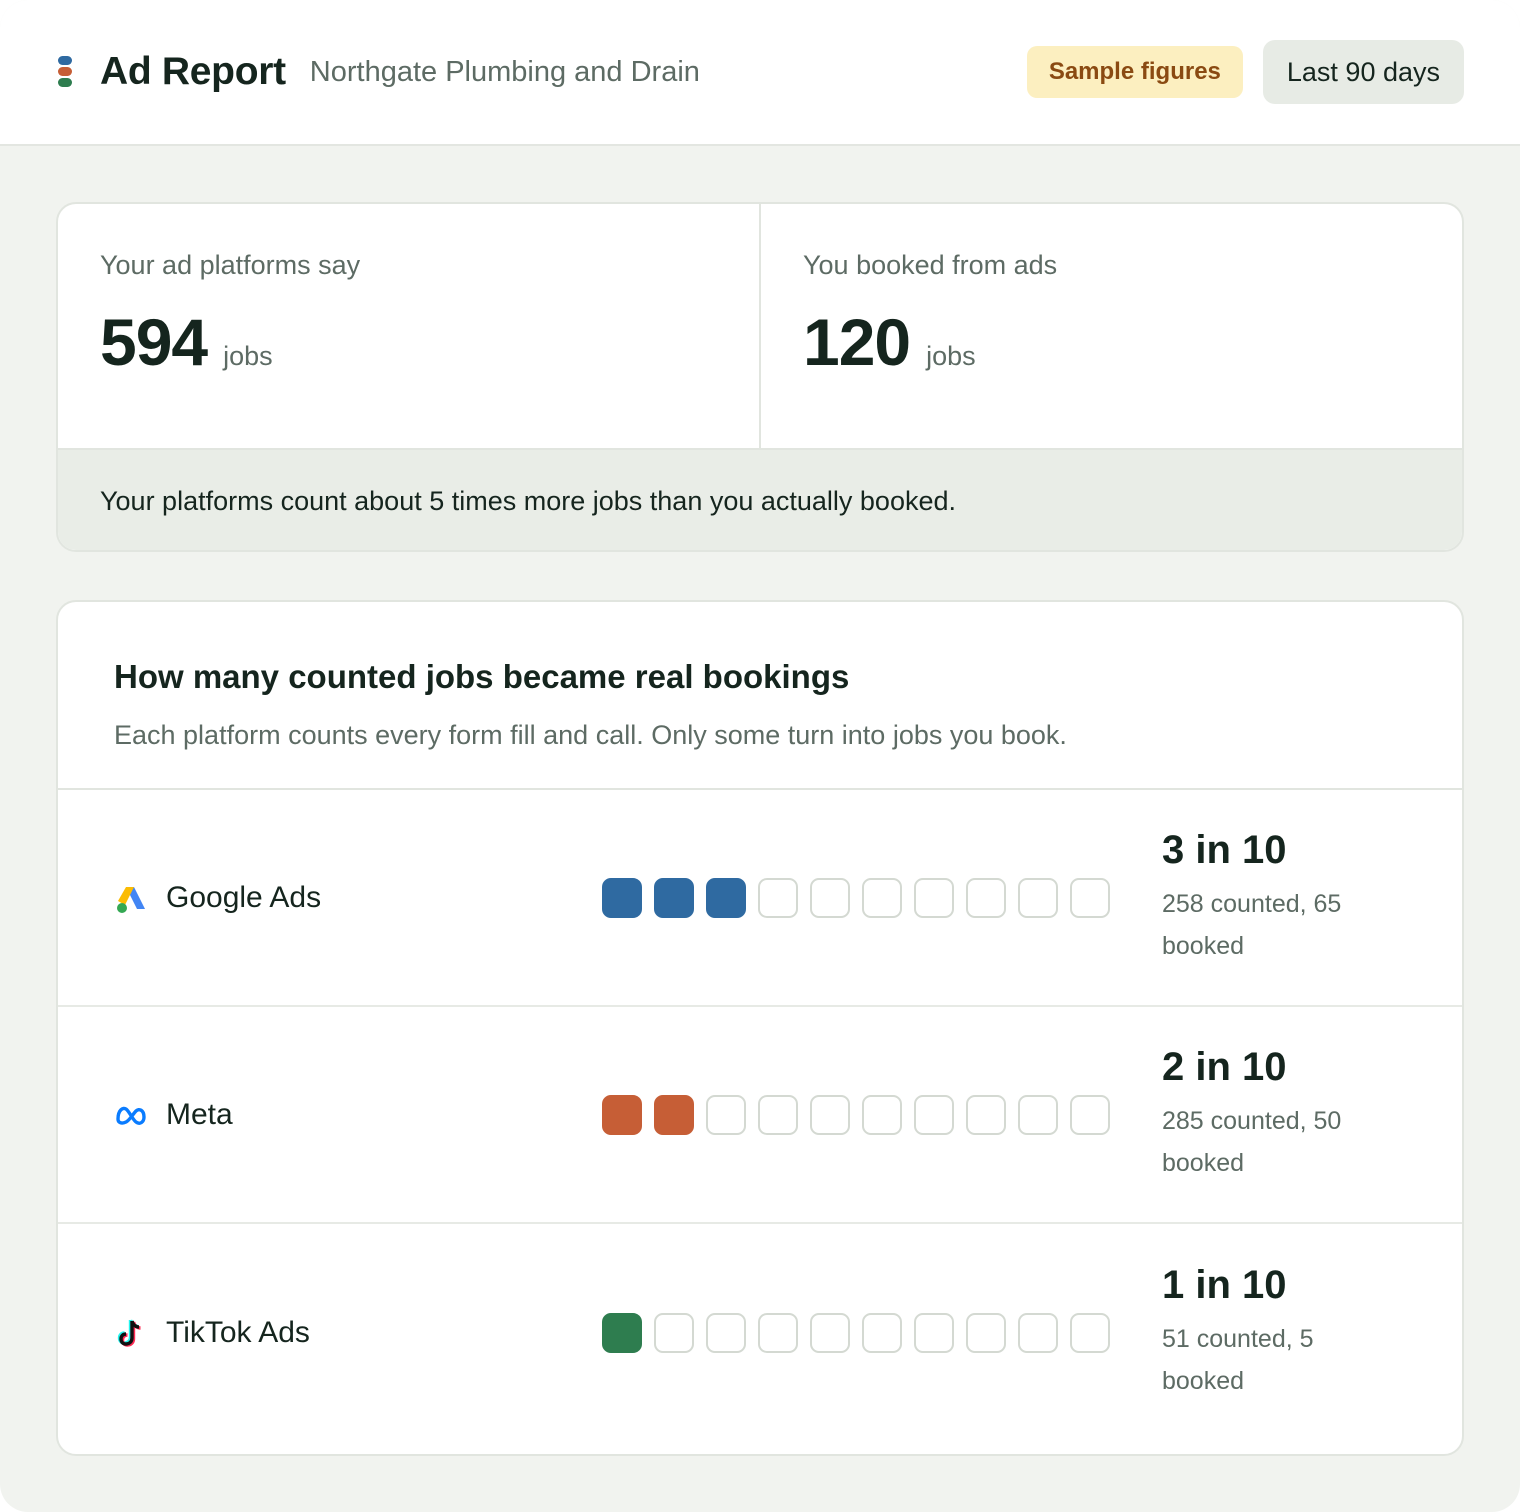 Image resolution: width=1520 pixels, height=1512 pixels. Describe the element at coordinates (857, 342) in the screenshot. I see `booked-value: 120` at that location.